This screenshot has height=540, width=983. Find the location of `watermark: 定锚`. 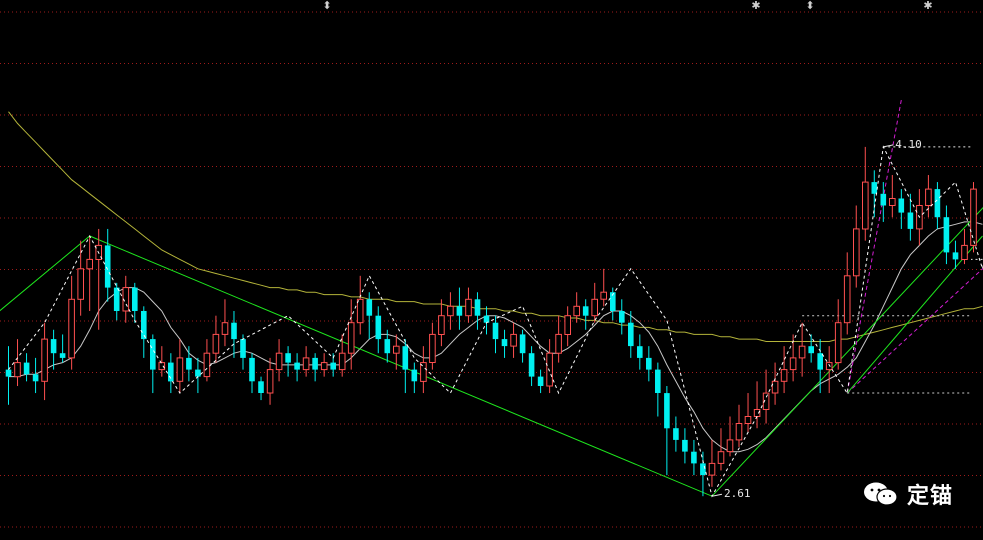

watermark: 定锚 is located at coordinates (908, 494).